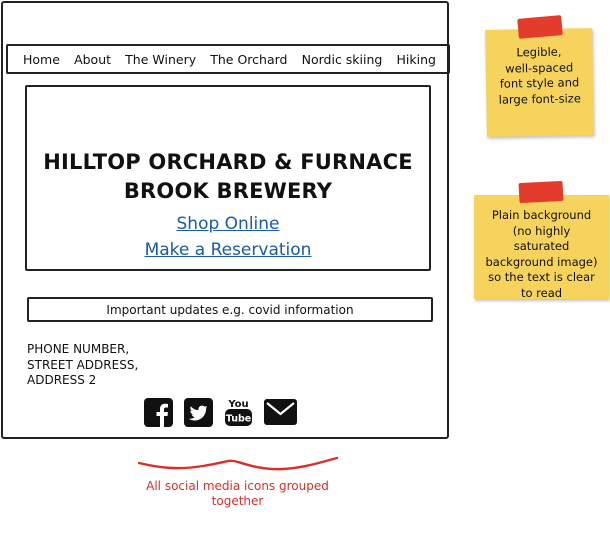 This screenshot has width=610, height=540. What do you see at coordinates (238, 463) in the screenshot?
I see `annotation-squiggle` at bounding box center [238, 463].